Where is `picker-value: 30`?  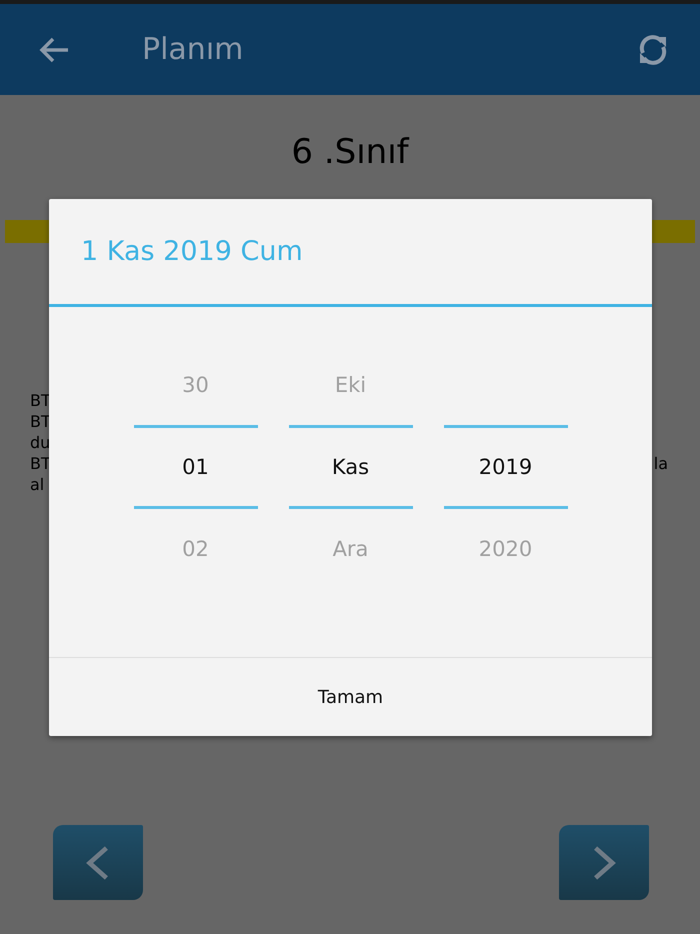 picker-value: 30 is located at coordinates (195, 385).